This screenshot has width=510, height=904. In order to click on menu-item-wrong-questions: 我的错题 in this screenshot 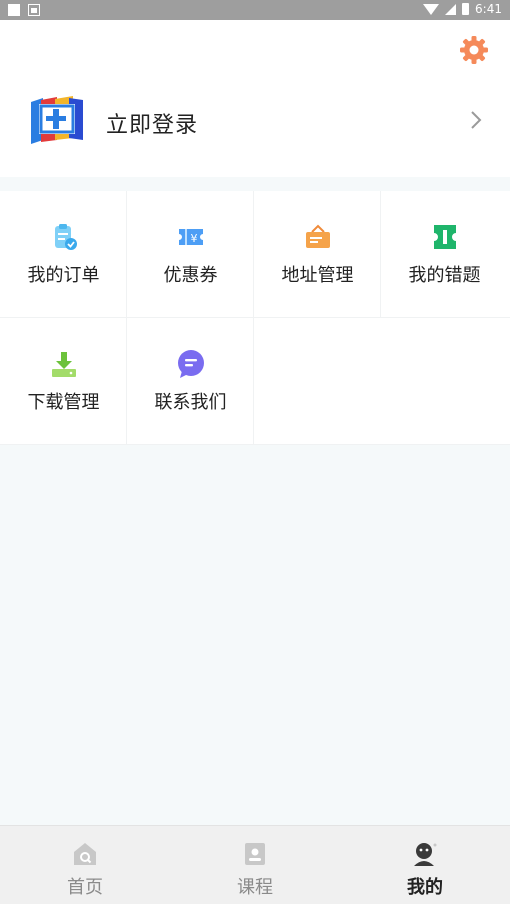, I will do `click(445, 254)`.